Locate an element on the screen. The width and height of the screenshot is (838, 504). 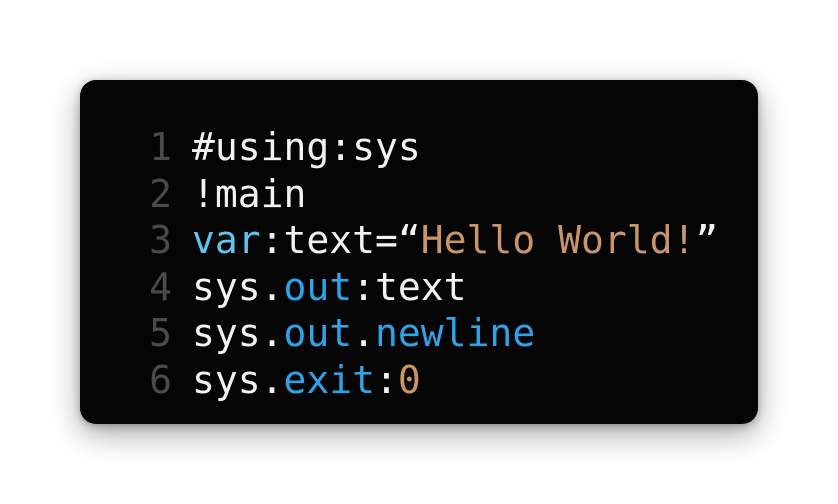
code-token-string: Hello World! is located at coordinates (558, 240).